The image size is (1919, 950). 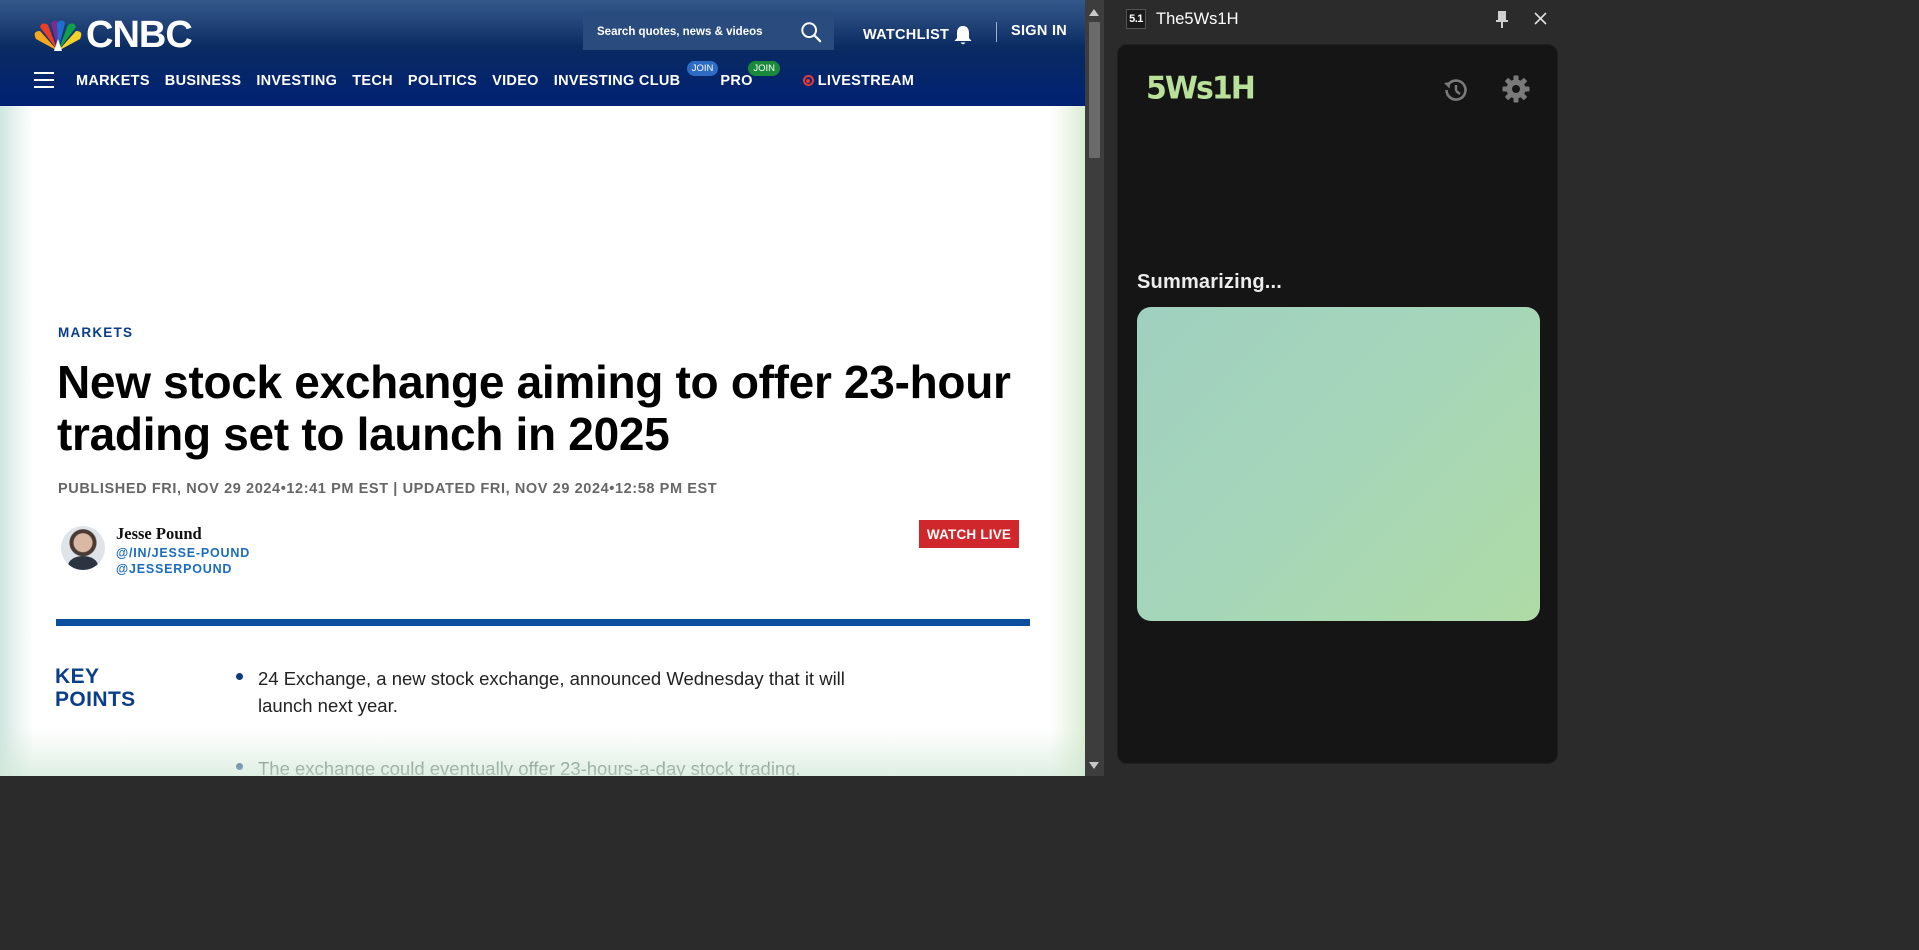 I want to click on scrollbar-thumb, so click(x=1094, y=90).